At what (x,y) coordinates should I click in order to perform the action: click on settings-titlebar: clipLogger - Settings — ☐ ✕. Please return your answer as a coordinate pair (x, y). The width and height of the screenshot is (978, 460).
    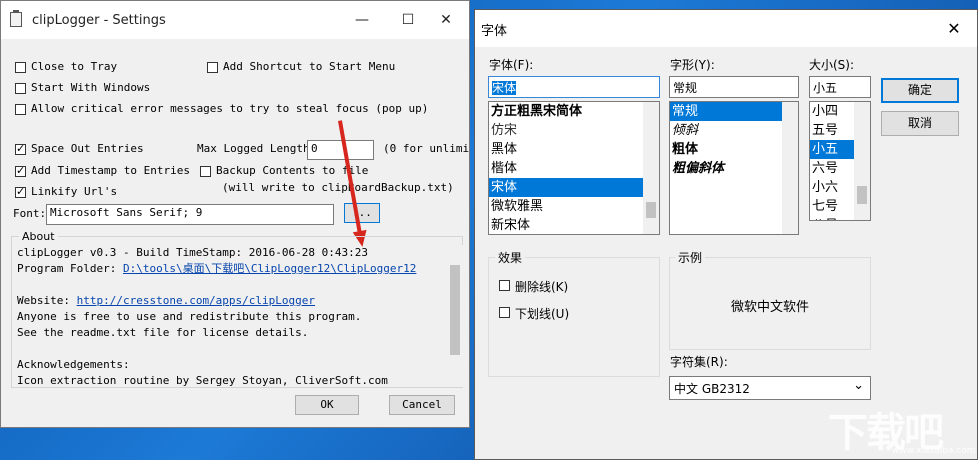
    Looking at the image, I should click on (235, 20).